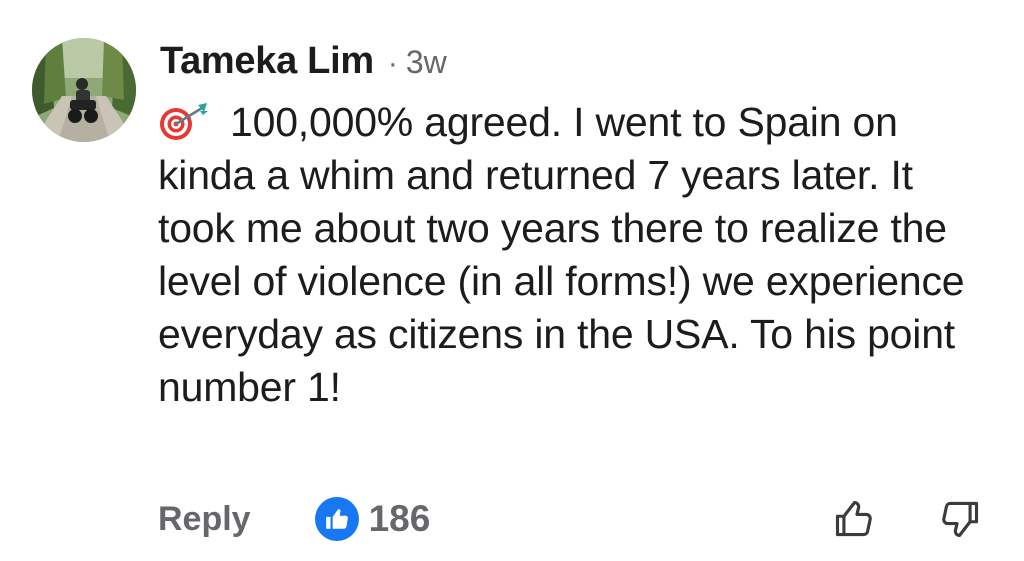 The height and width of the screenshot is (561, 1024). What do you see at coordinates (426, 62) in the screenshot?
I see `timestamp: 3w` at bounding box center [426, 62].